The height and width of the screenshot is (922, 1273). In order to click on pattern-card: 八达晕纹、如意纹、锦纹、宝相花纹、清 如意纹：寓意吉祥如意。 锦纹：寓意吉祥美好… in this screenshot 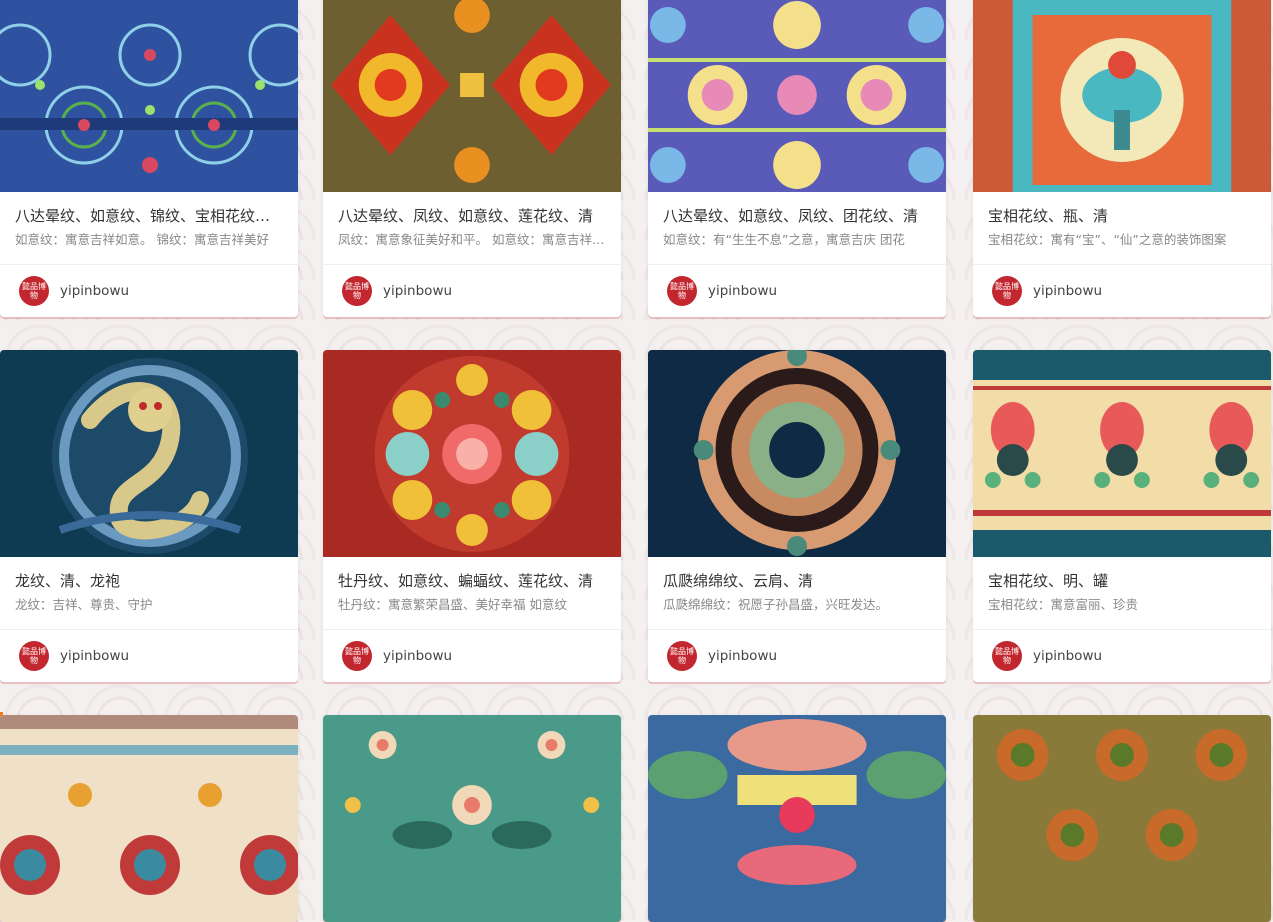, I will do `click(149, 158)`.